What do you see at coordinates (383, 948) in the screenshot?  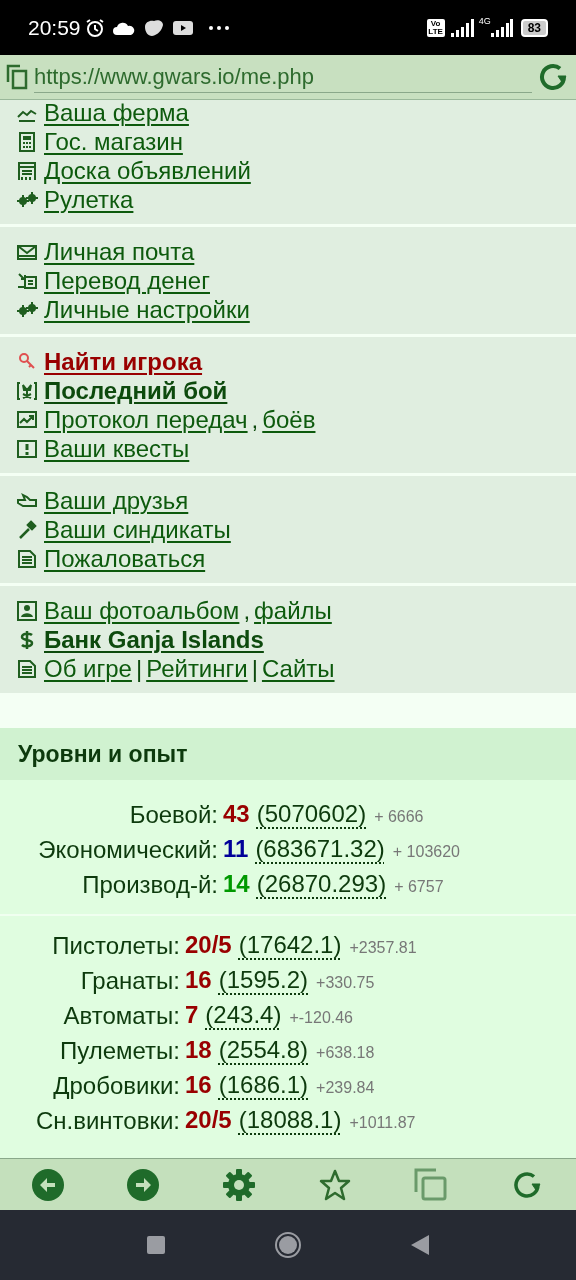 I see `stat-gain: +2357.81` at bounding box center [383, 948].